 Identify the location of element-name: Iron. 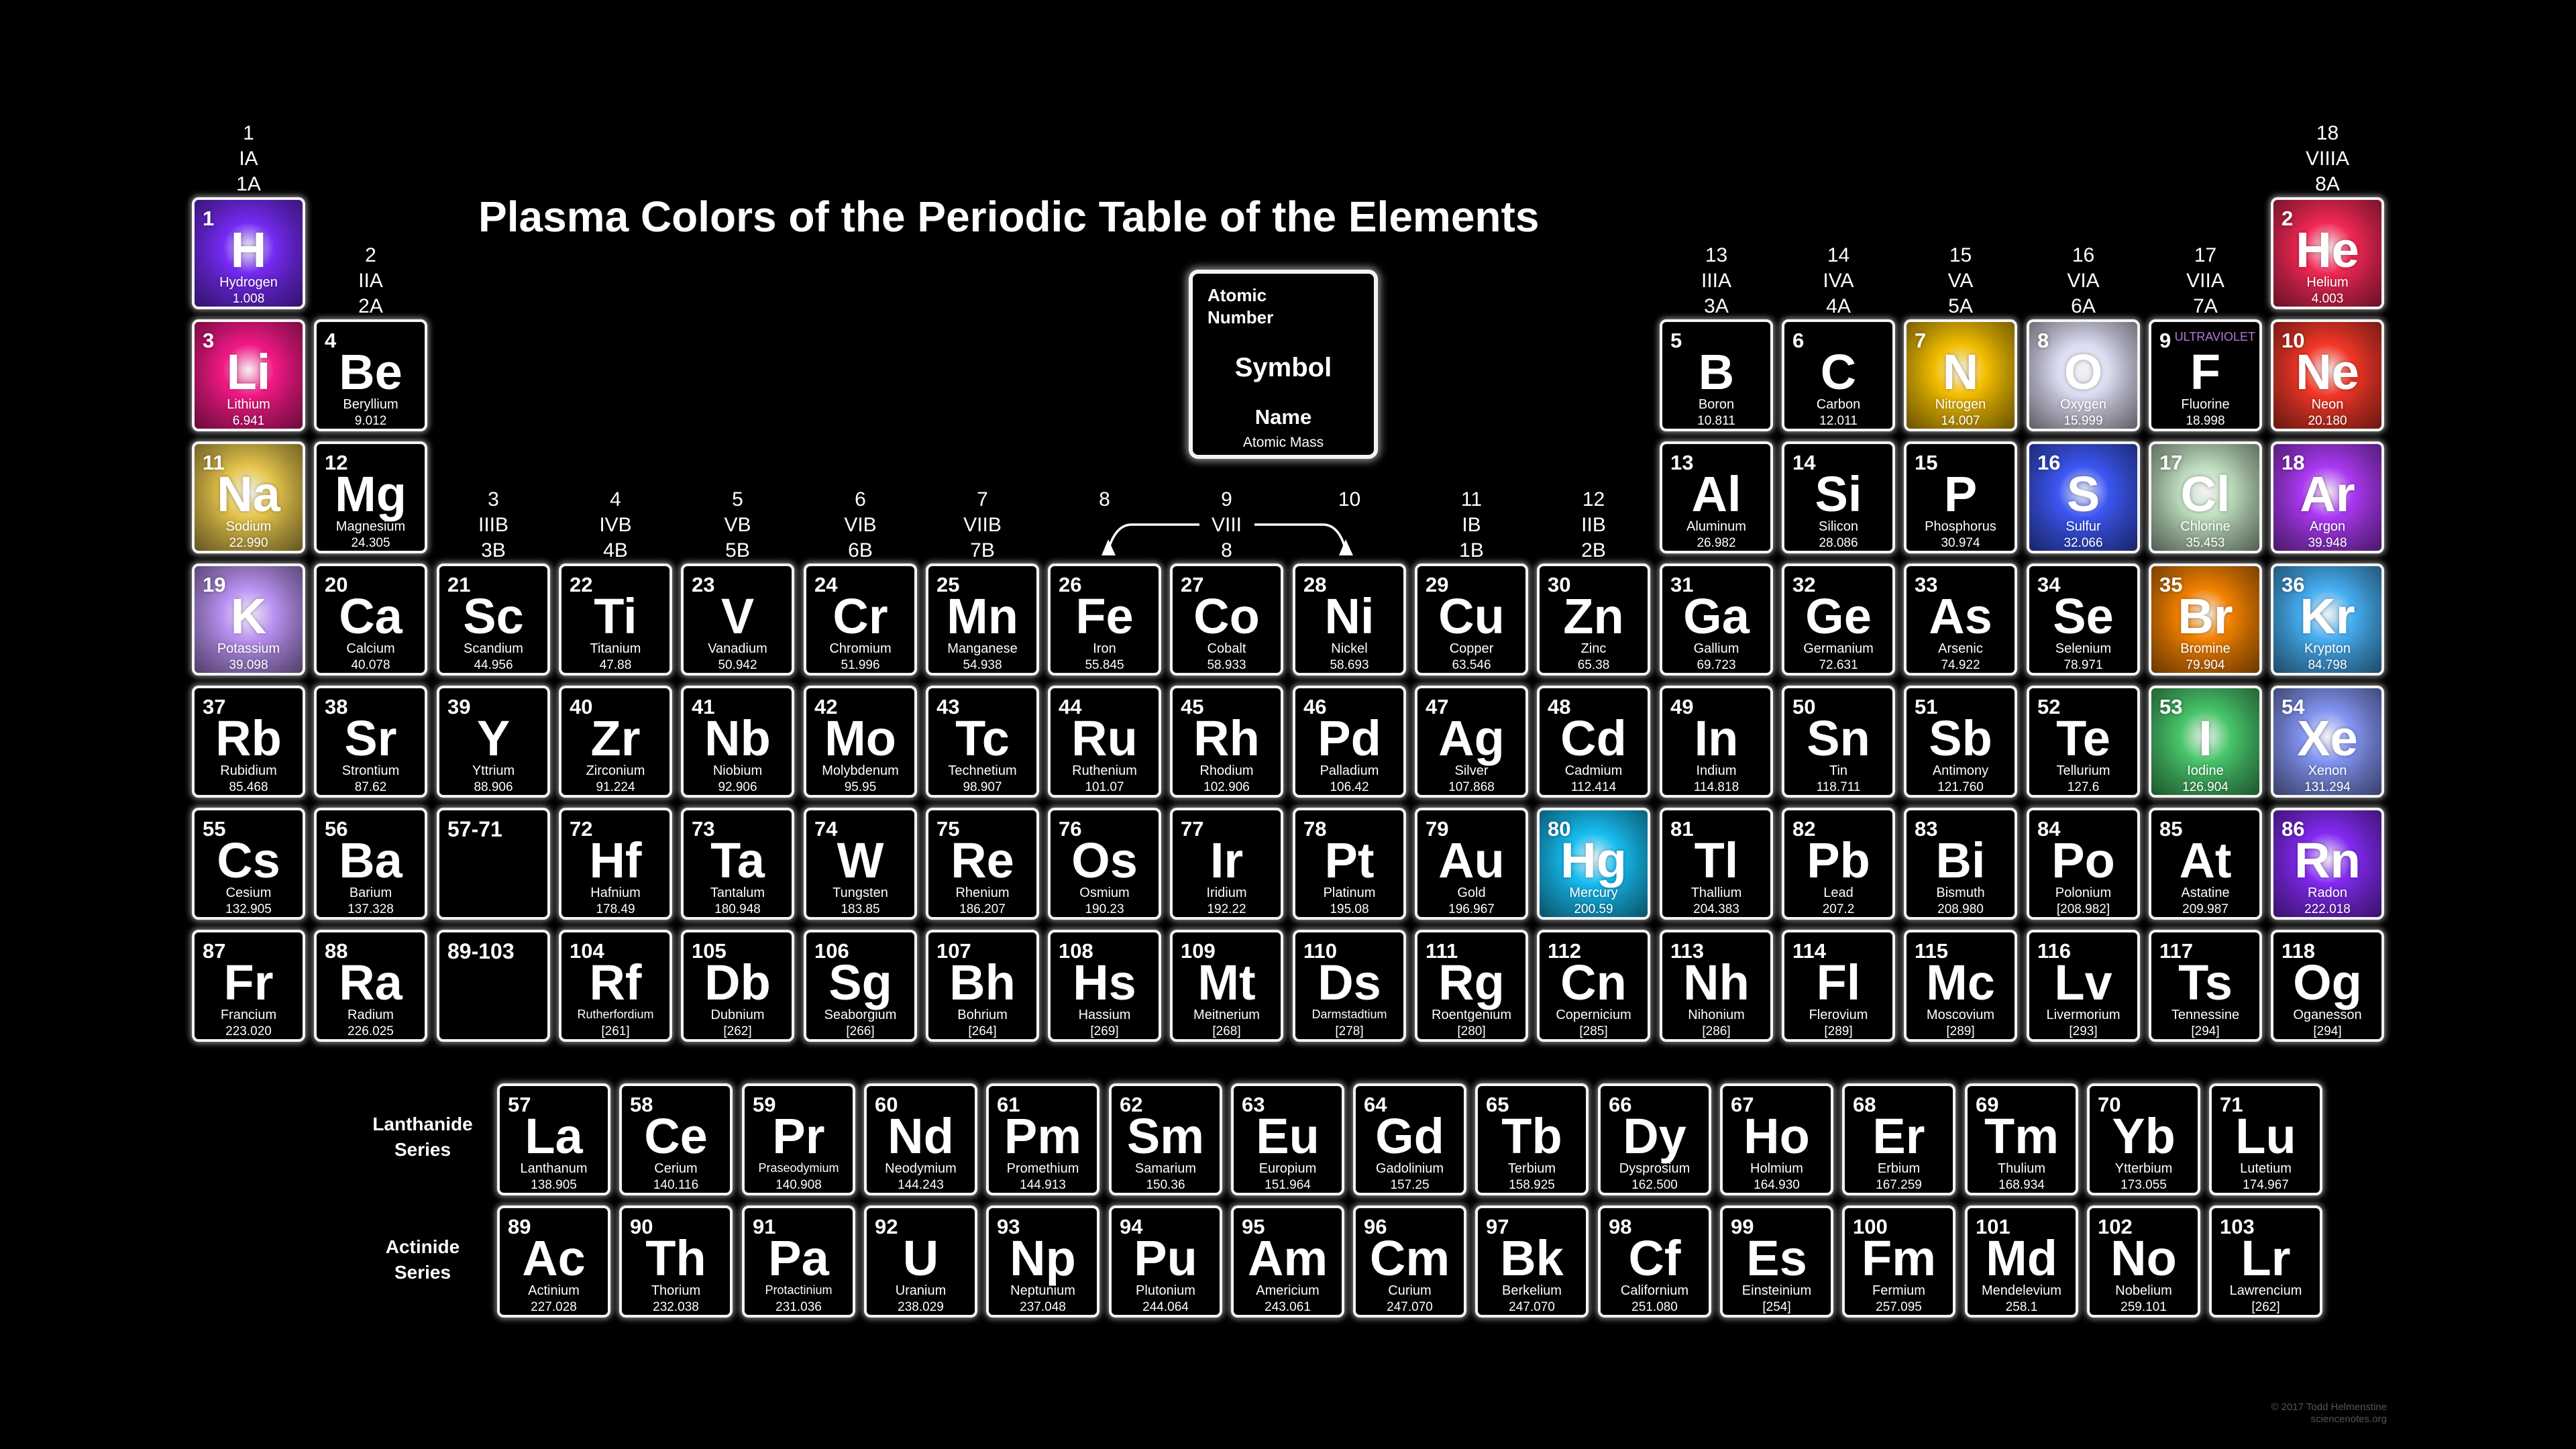
(1104, 648).